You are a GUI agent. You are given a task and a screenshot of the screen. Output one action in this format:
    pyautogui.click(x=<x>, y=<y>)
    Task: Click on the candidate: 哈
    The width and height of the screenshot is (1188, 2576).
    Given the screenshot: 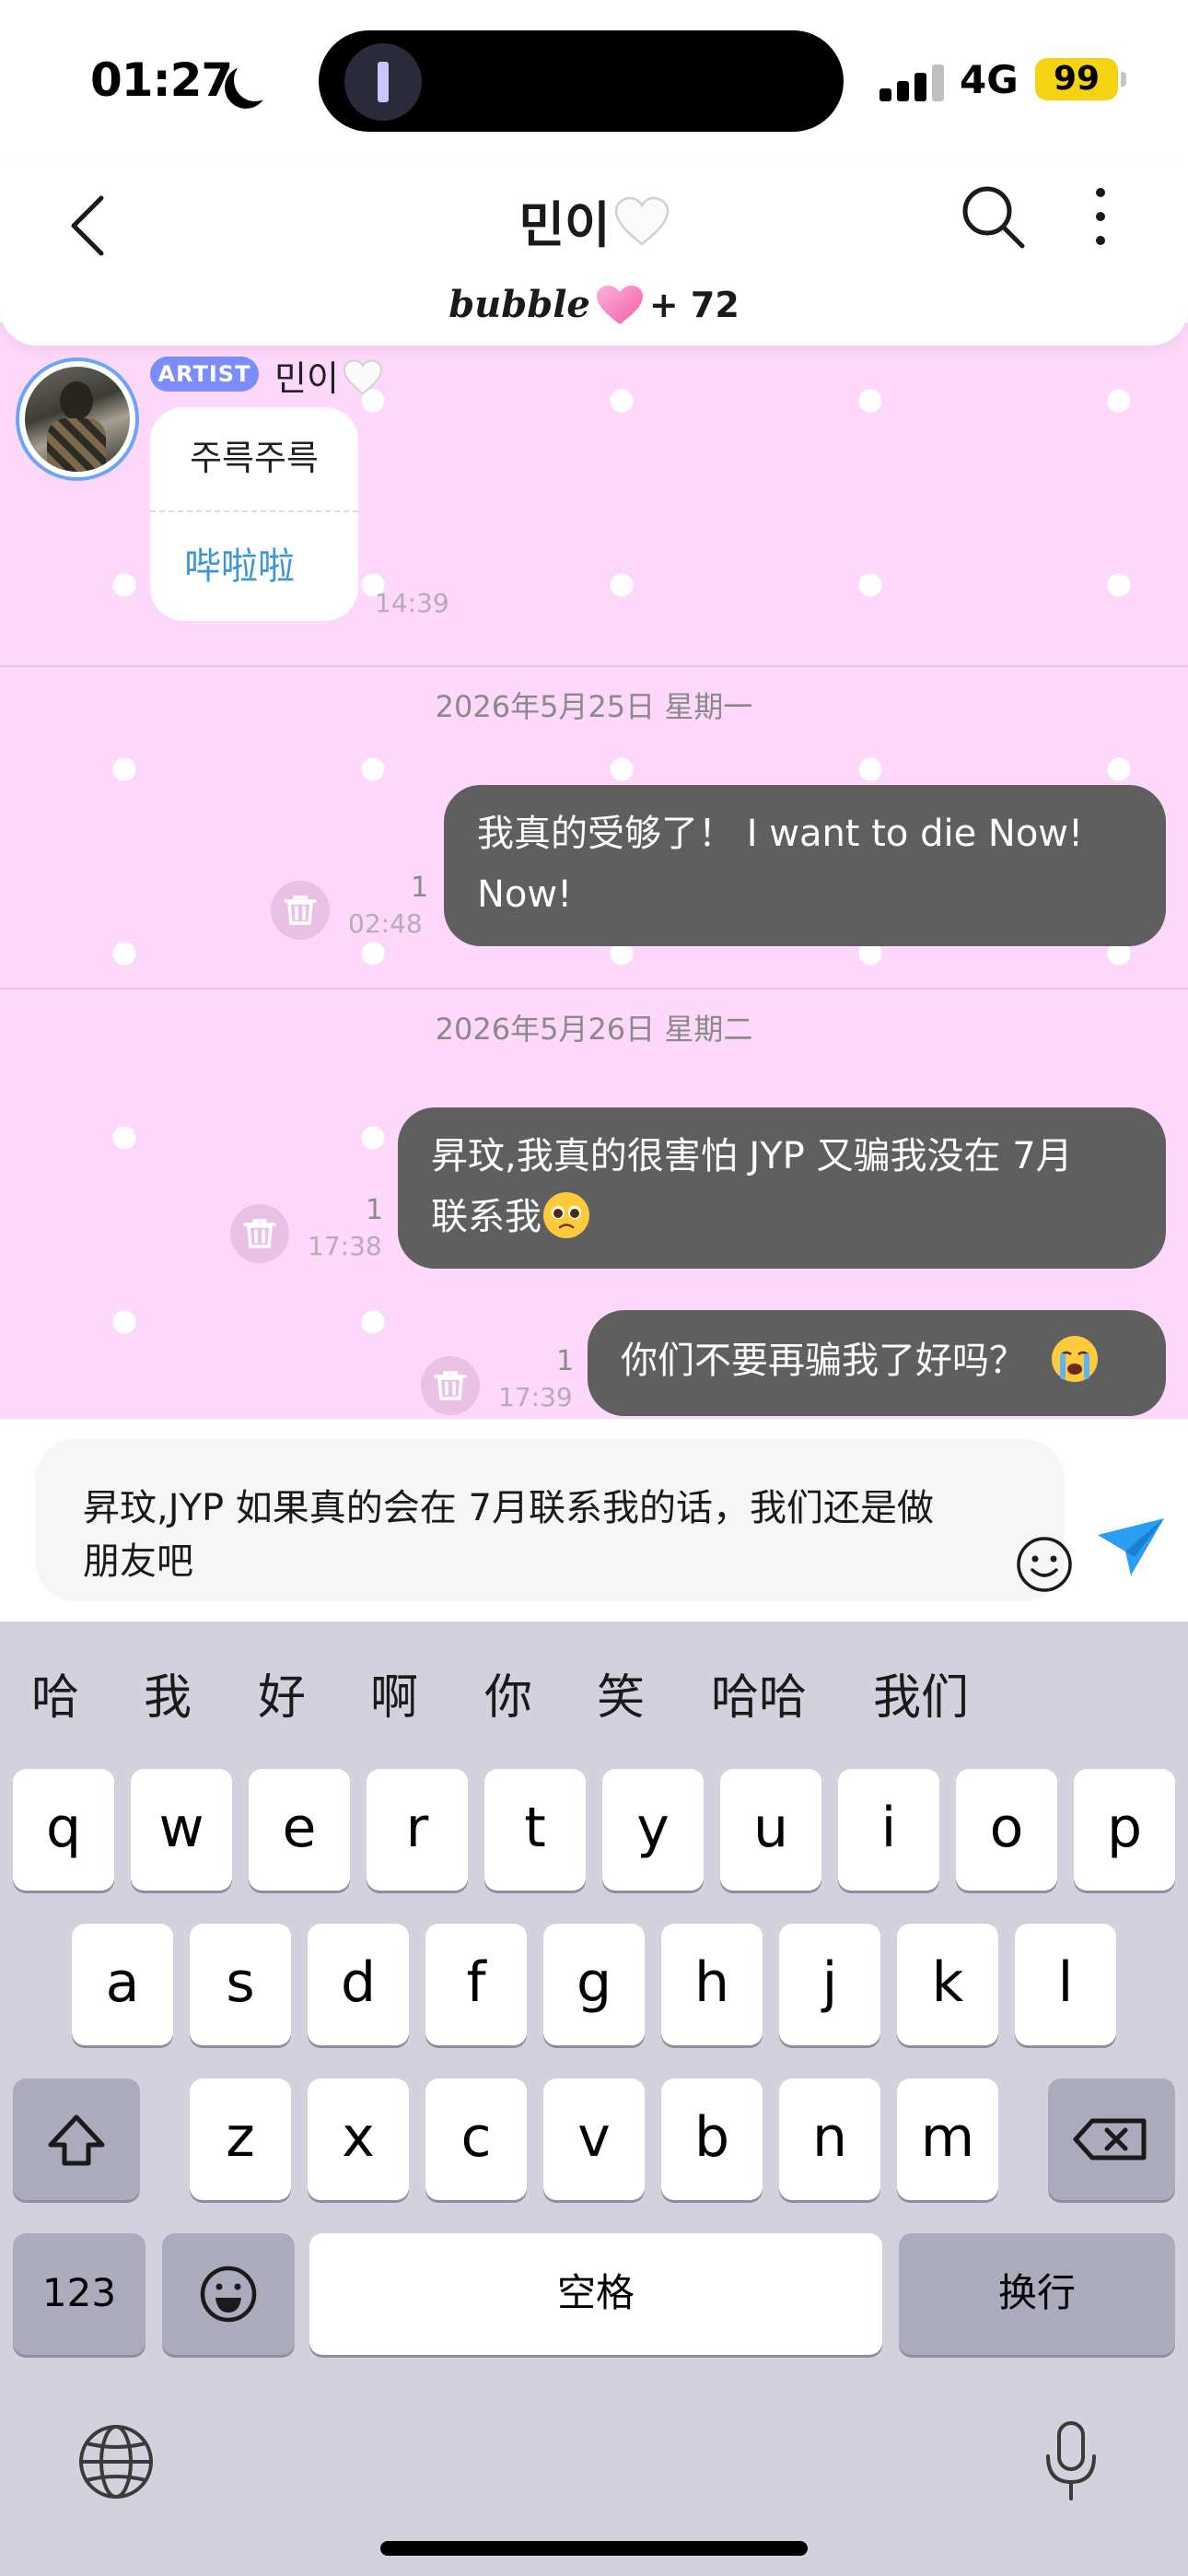 What is the action you would take?
    pyautogui.click(x=55, y=1692)
    